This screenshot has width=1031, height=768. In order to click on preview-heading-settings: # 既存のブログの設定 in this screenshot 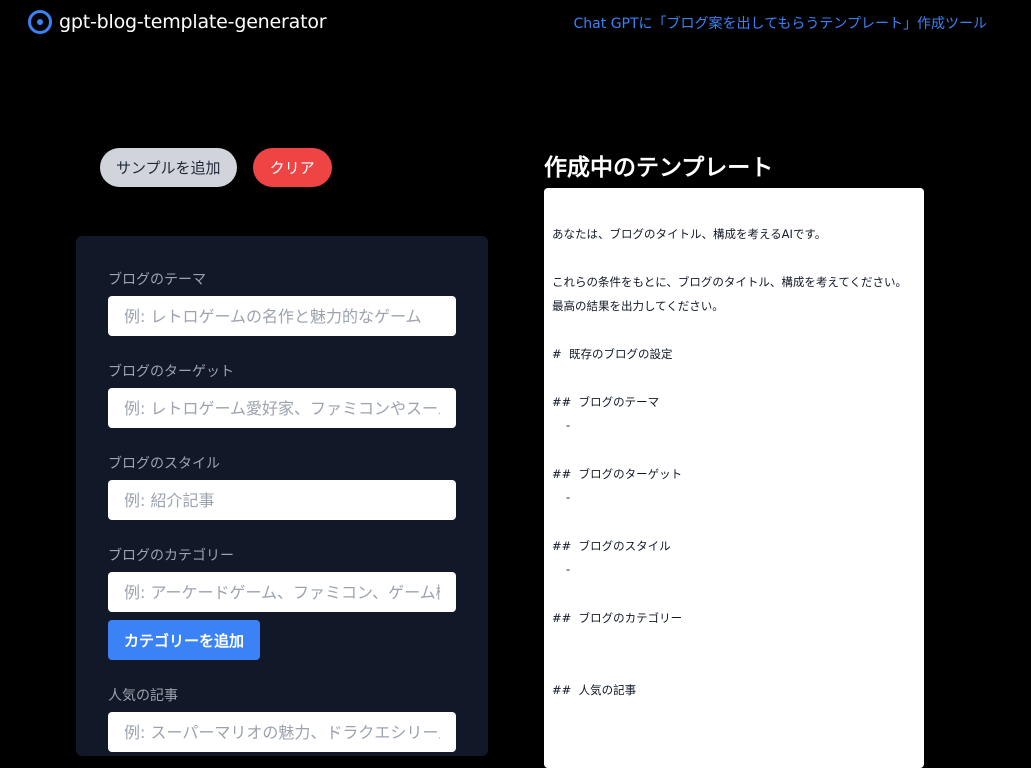, I will do `click(612, 354)`.